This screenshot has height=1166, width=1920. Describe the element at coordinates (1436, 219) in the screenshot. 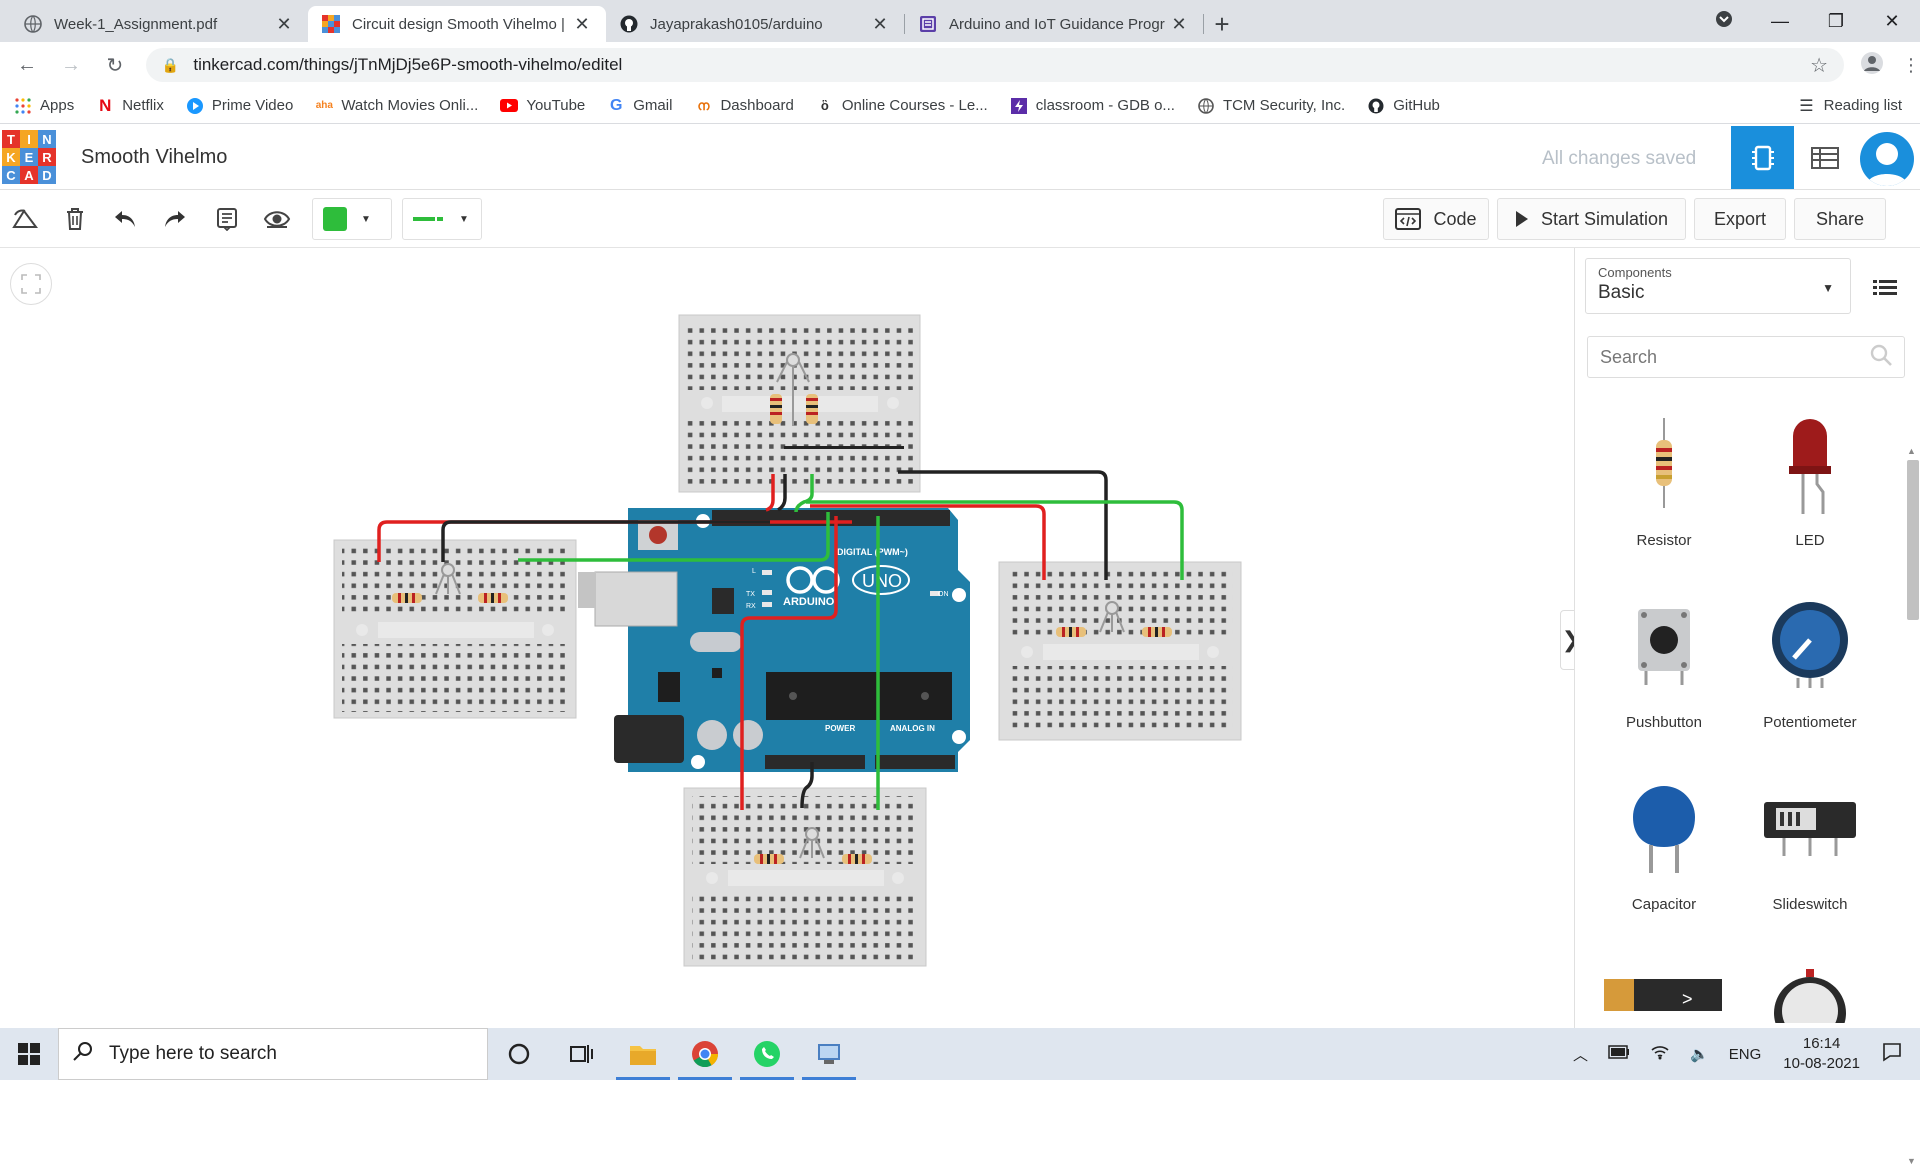

I see `code-button: Code` at that location.